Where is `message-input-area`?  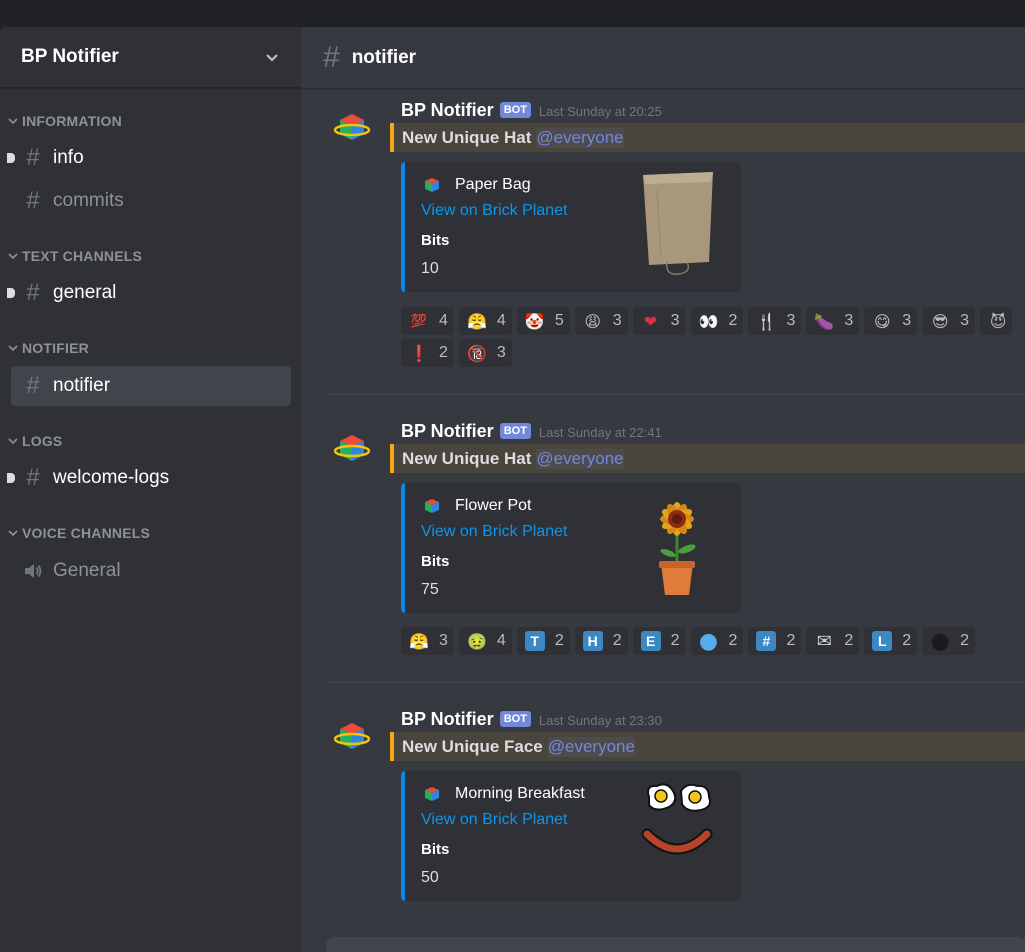
message-input-area is located at coordinates (675, 944).